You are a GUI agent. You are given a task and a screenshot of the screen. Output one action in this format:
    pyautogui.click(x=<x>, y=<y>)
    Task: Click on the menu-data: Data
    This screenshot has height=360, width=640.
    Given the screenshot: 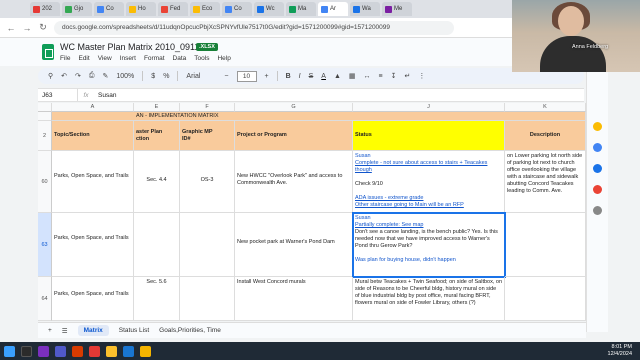 What is the action you would take?
    pyautogui.click(x=180, y=58)
    